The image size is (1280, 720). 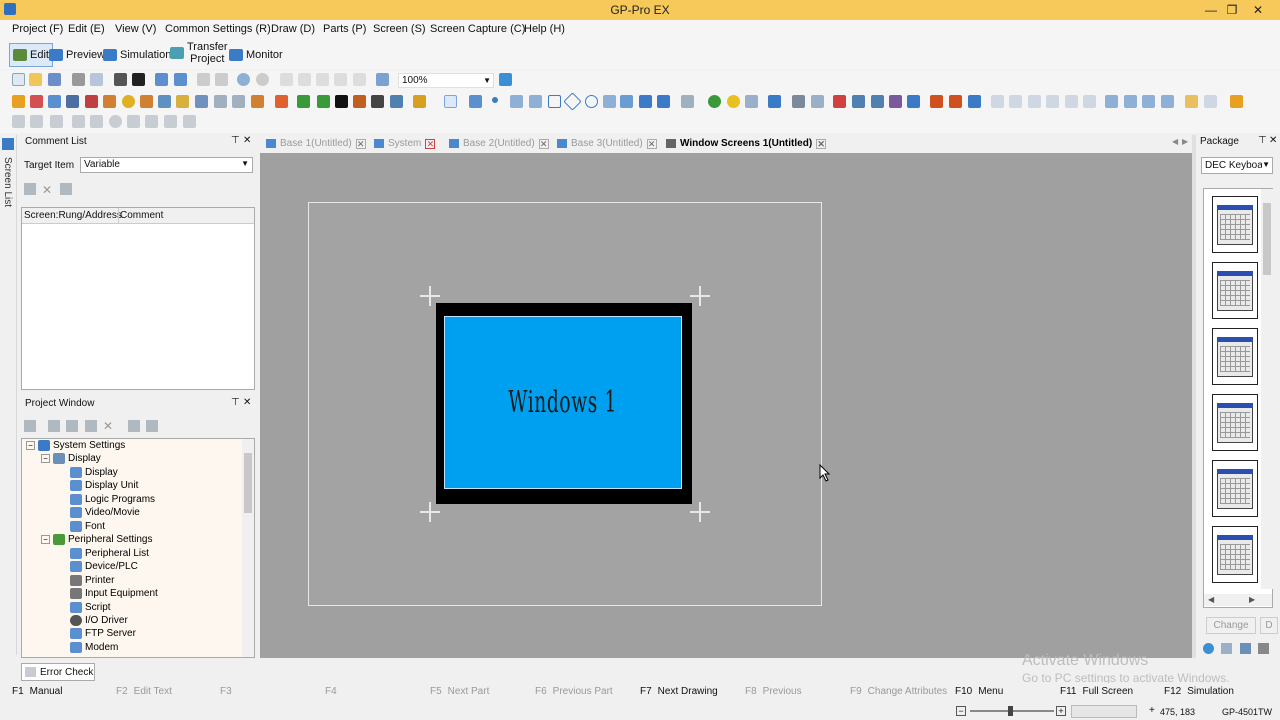 I want to click on hand-icon, so click(x=1191, y=101).